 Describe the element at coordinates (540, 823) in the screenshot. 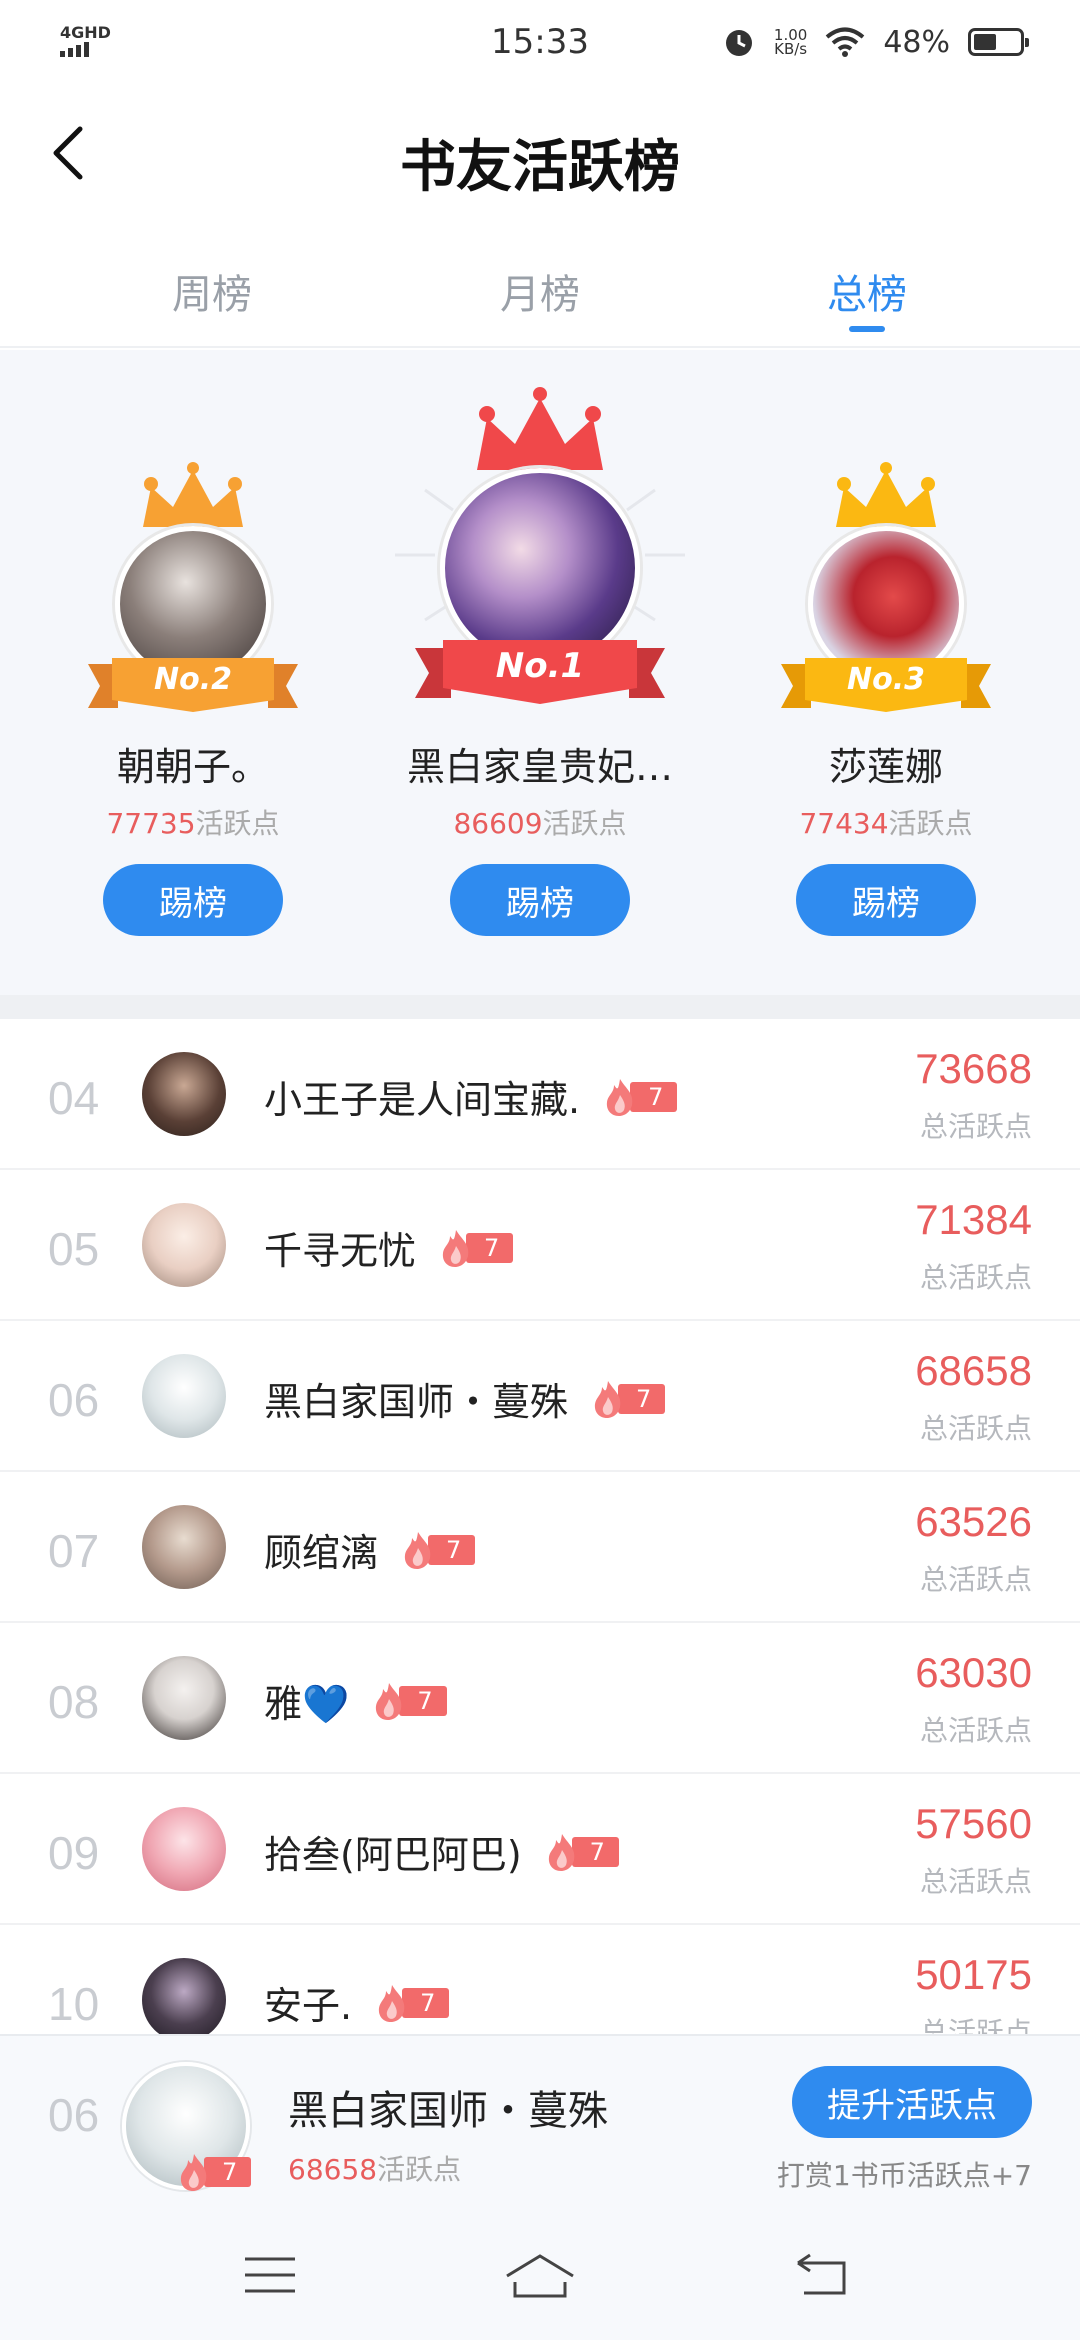

I see `podium-points: 86609活跃点` at that location.